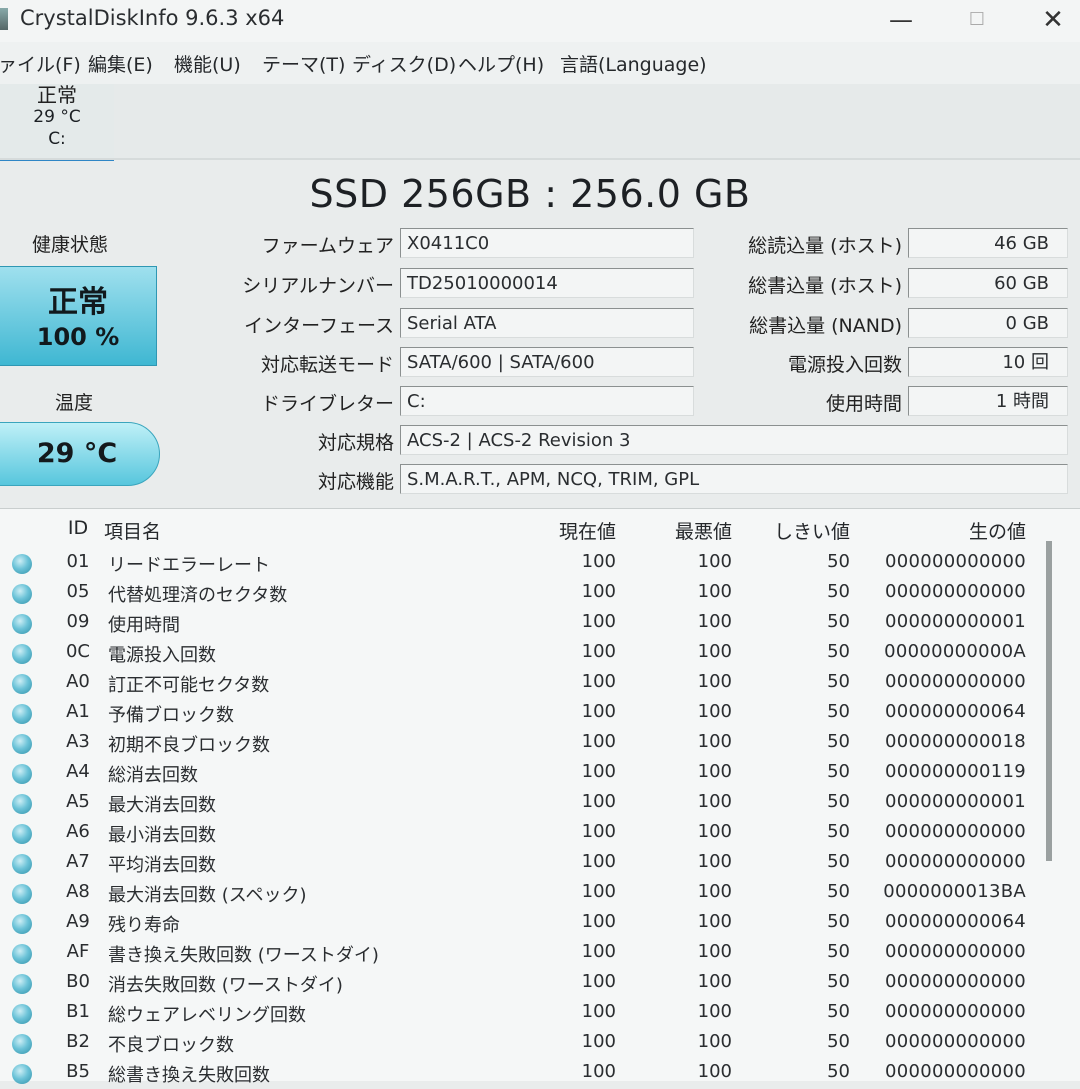 The height and width of the screenshot is (1089, 1080). What do you see at coordinates (955, 651) in the screenshot?
I see `cell-raw: 00000000000A` at bounding box center [955, 651].